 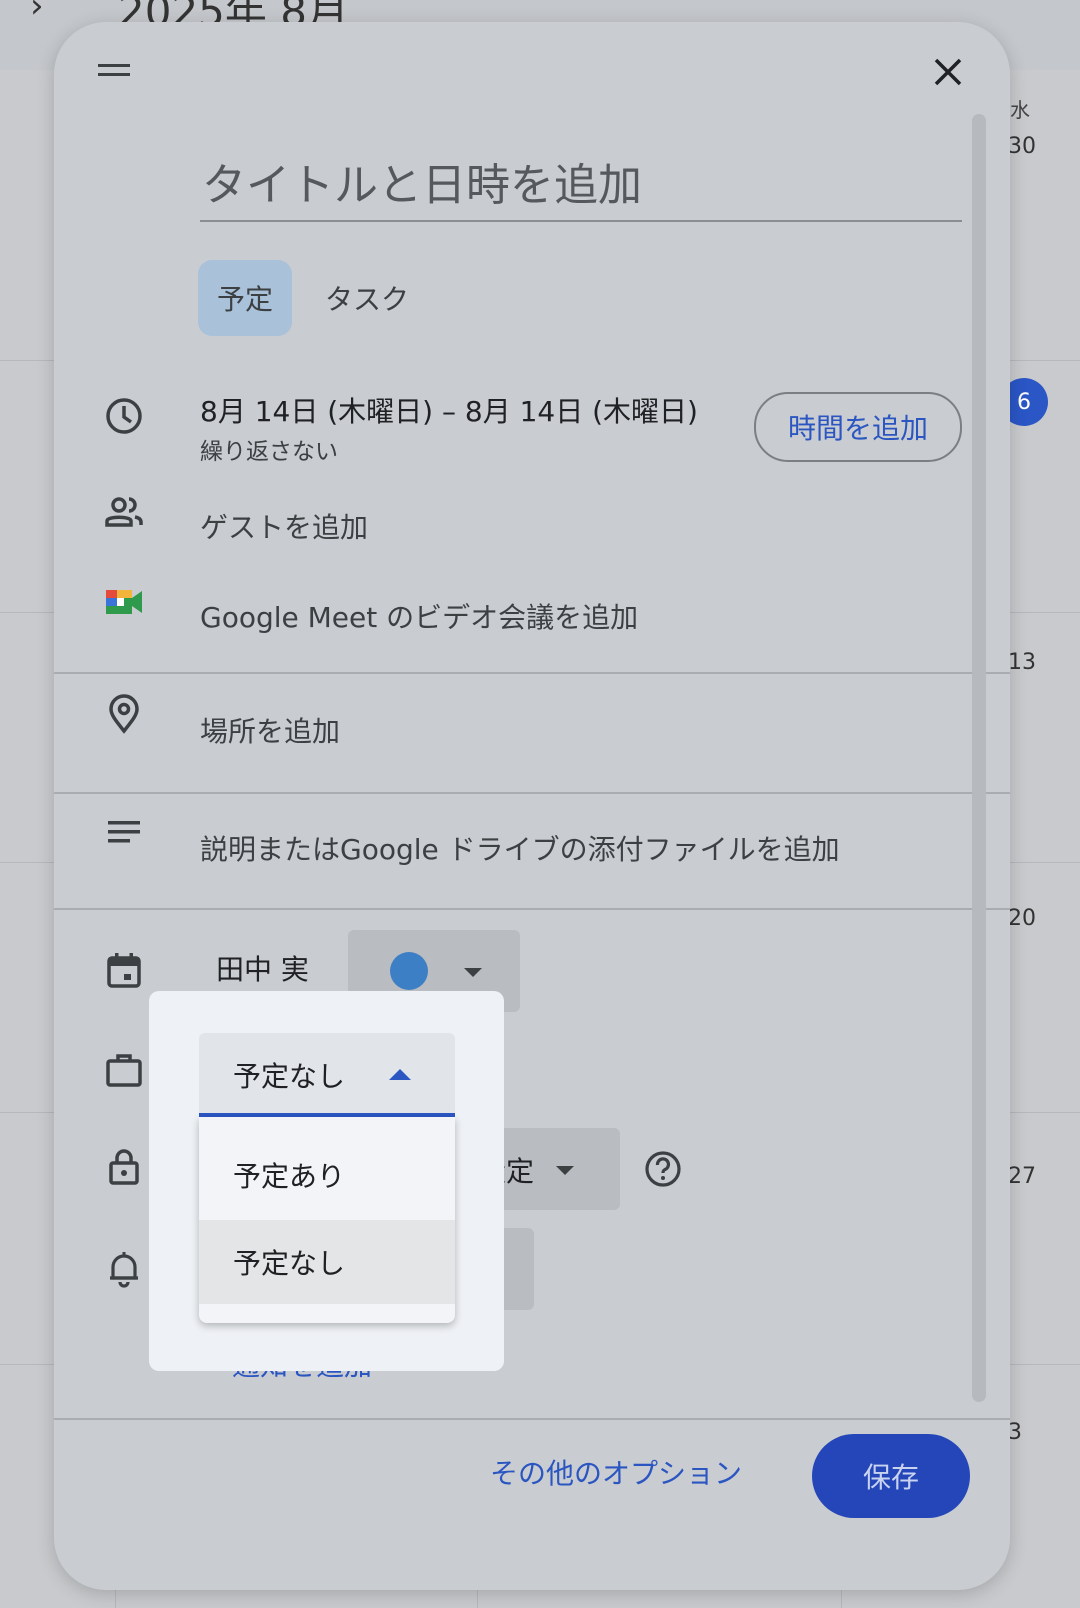 I want to click on description-icon, so click(x=124, y=832).